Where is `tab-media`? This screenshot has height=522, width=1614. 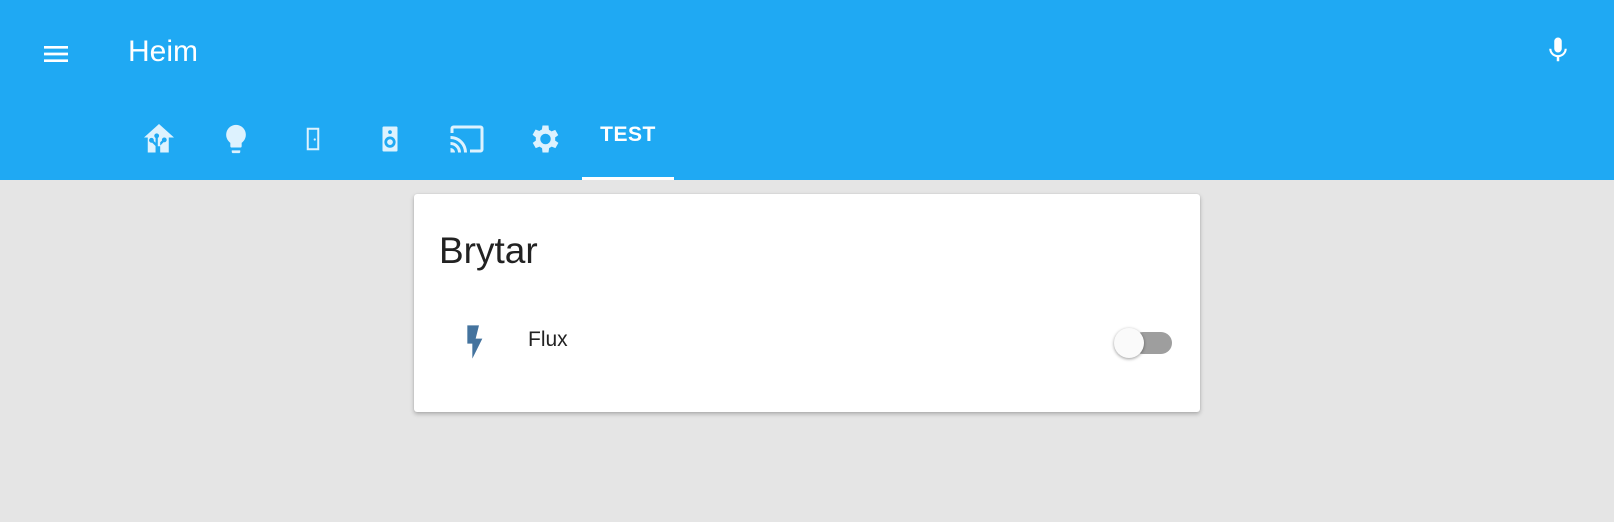
tab-media is located at coordinates (389, 142).